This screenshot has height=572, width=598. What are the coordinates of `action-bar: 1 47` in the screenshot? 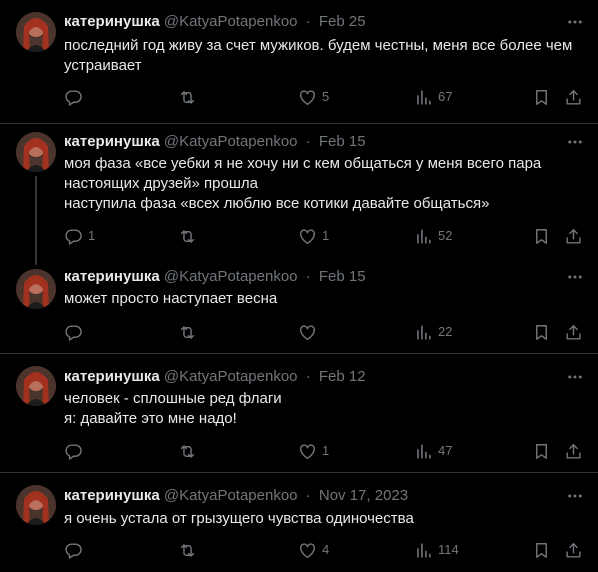 It's located at (299, 451).